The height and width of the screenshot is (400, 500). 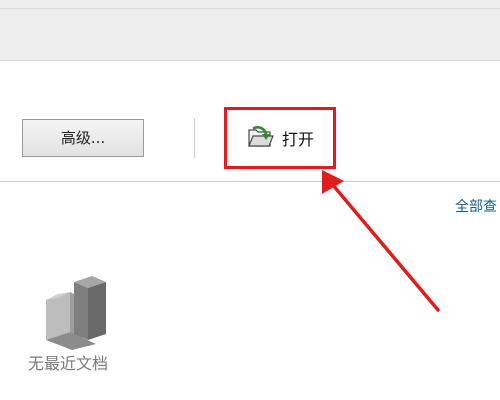 What do you see at coordinates (76, 313) in the screenshot?
I see `blocks-icon` at bounding box center [76, 313].